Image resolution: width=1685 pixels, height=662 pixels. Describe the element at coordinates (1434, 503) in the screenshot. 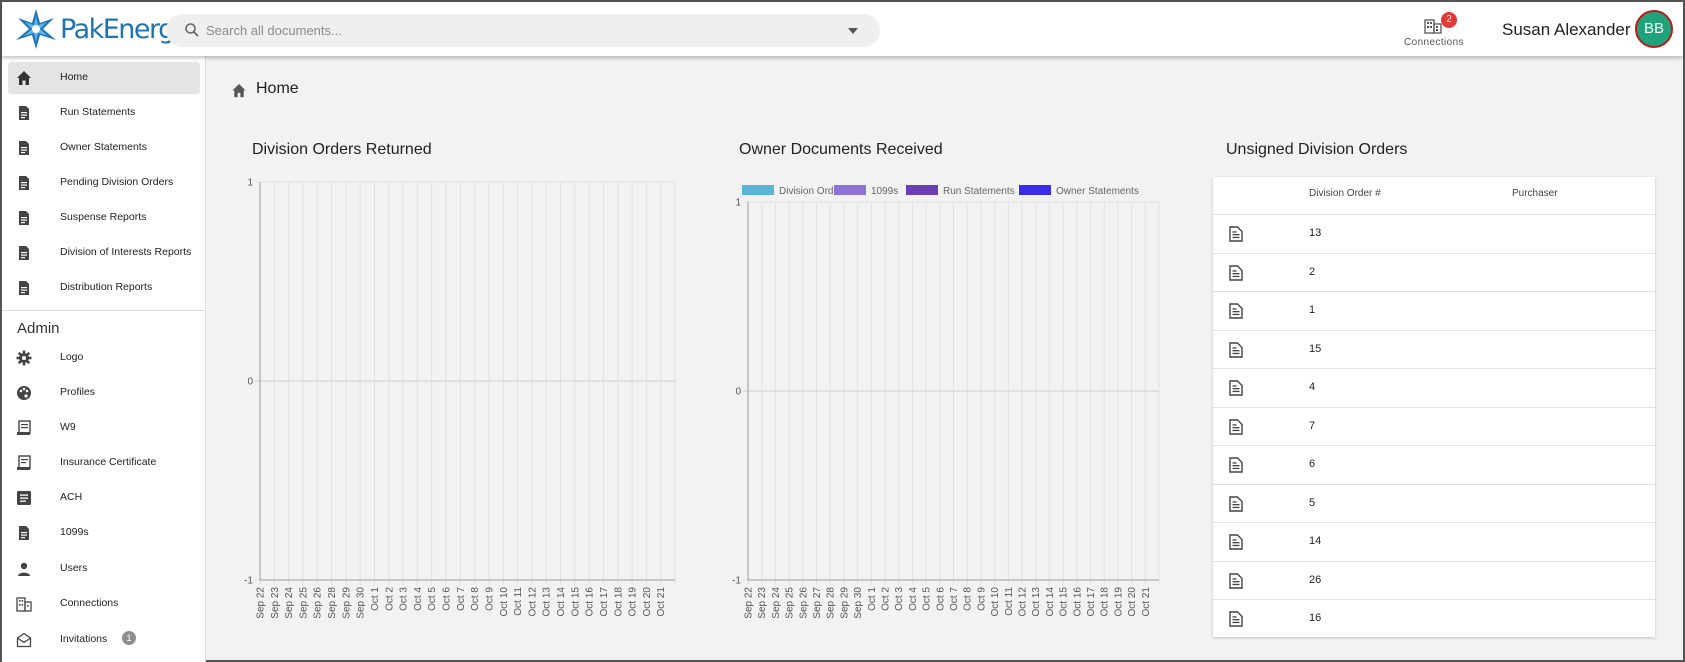

I see `table-row: 5` at that location.